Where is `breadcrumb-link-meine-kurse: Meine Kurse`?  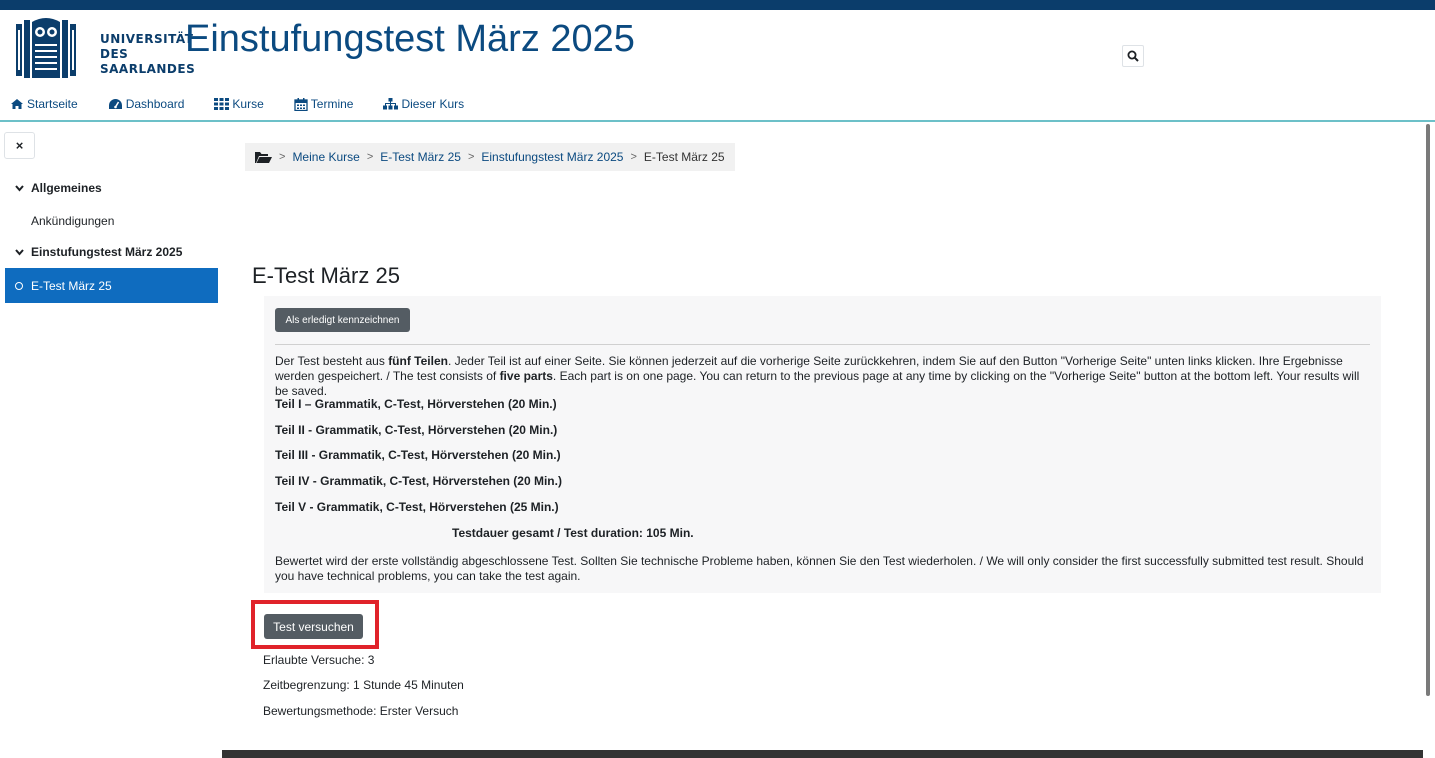
breadcrumb-link-meine-kurse: Meine Kurse is located at coordinates (325, 157).